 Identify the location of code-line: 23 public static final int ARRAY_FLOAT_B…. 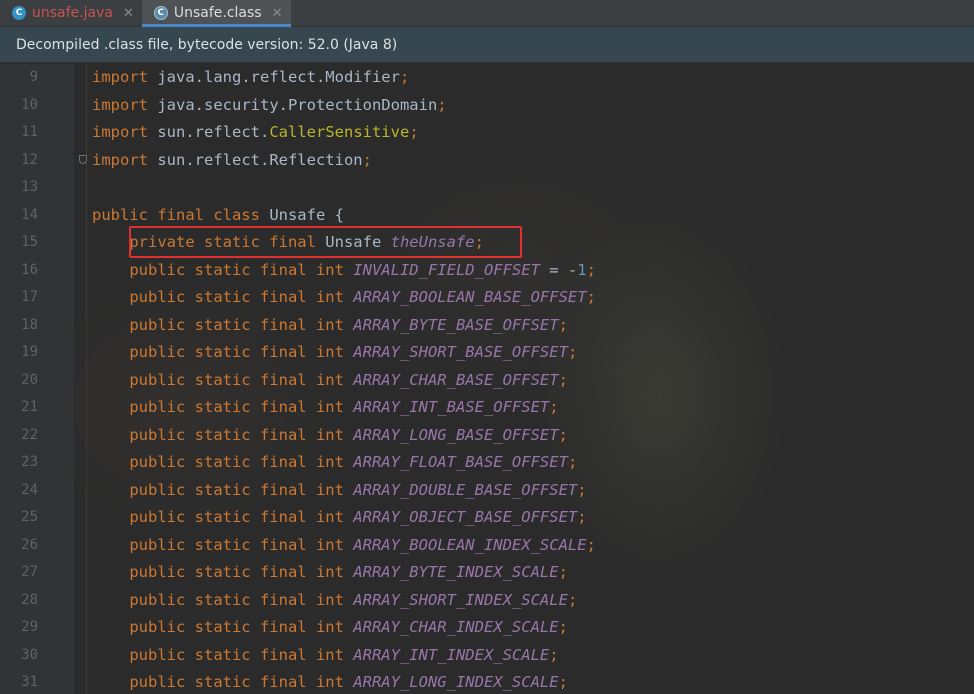
(487, 463).